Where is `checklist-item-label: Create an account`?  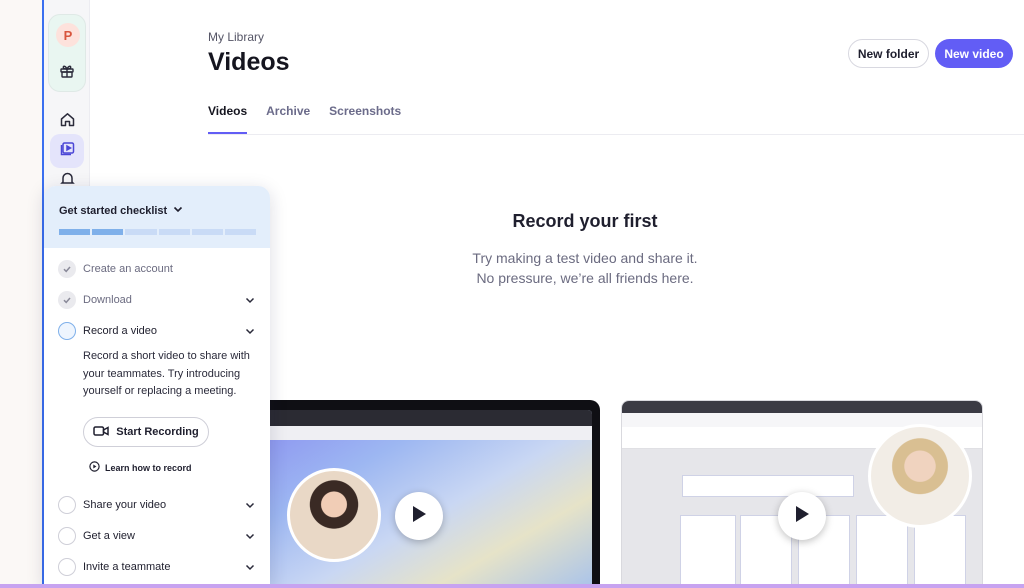 checklist-item-label: Create an account is located at coordinates (128, 269).